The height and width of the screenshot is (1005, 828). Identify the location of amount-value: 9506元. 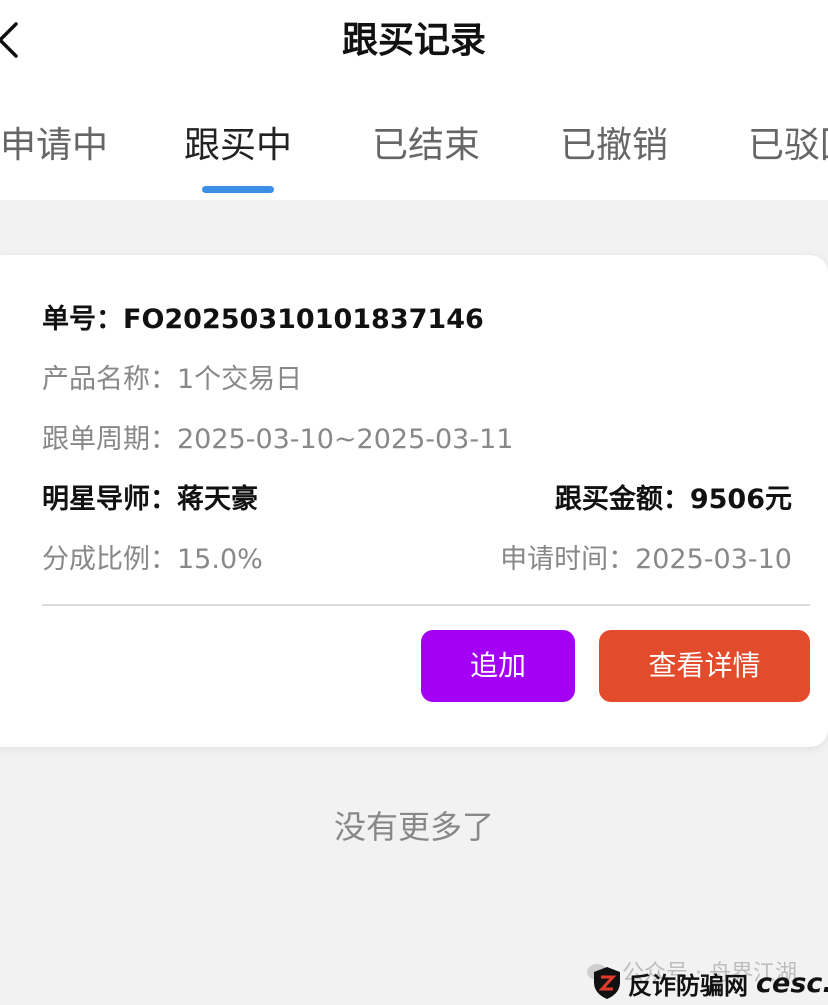
(740, 499).